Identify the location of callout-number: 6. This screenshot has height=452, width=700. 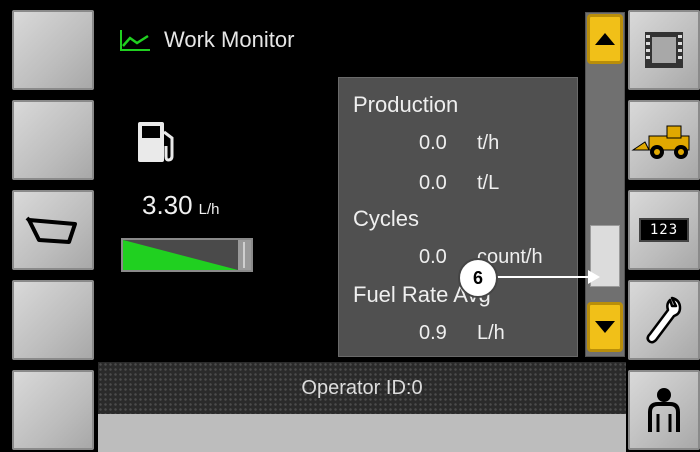
(478, 278).